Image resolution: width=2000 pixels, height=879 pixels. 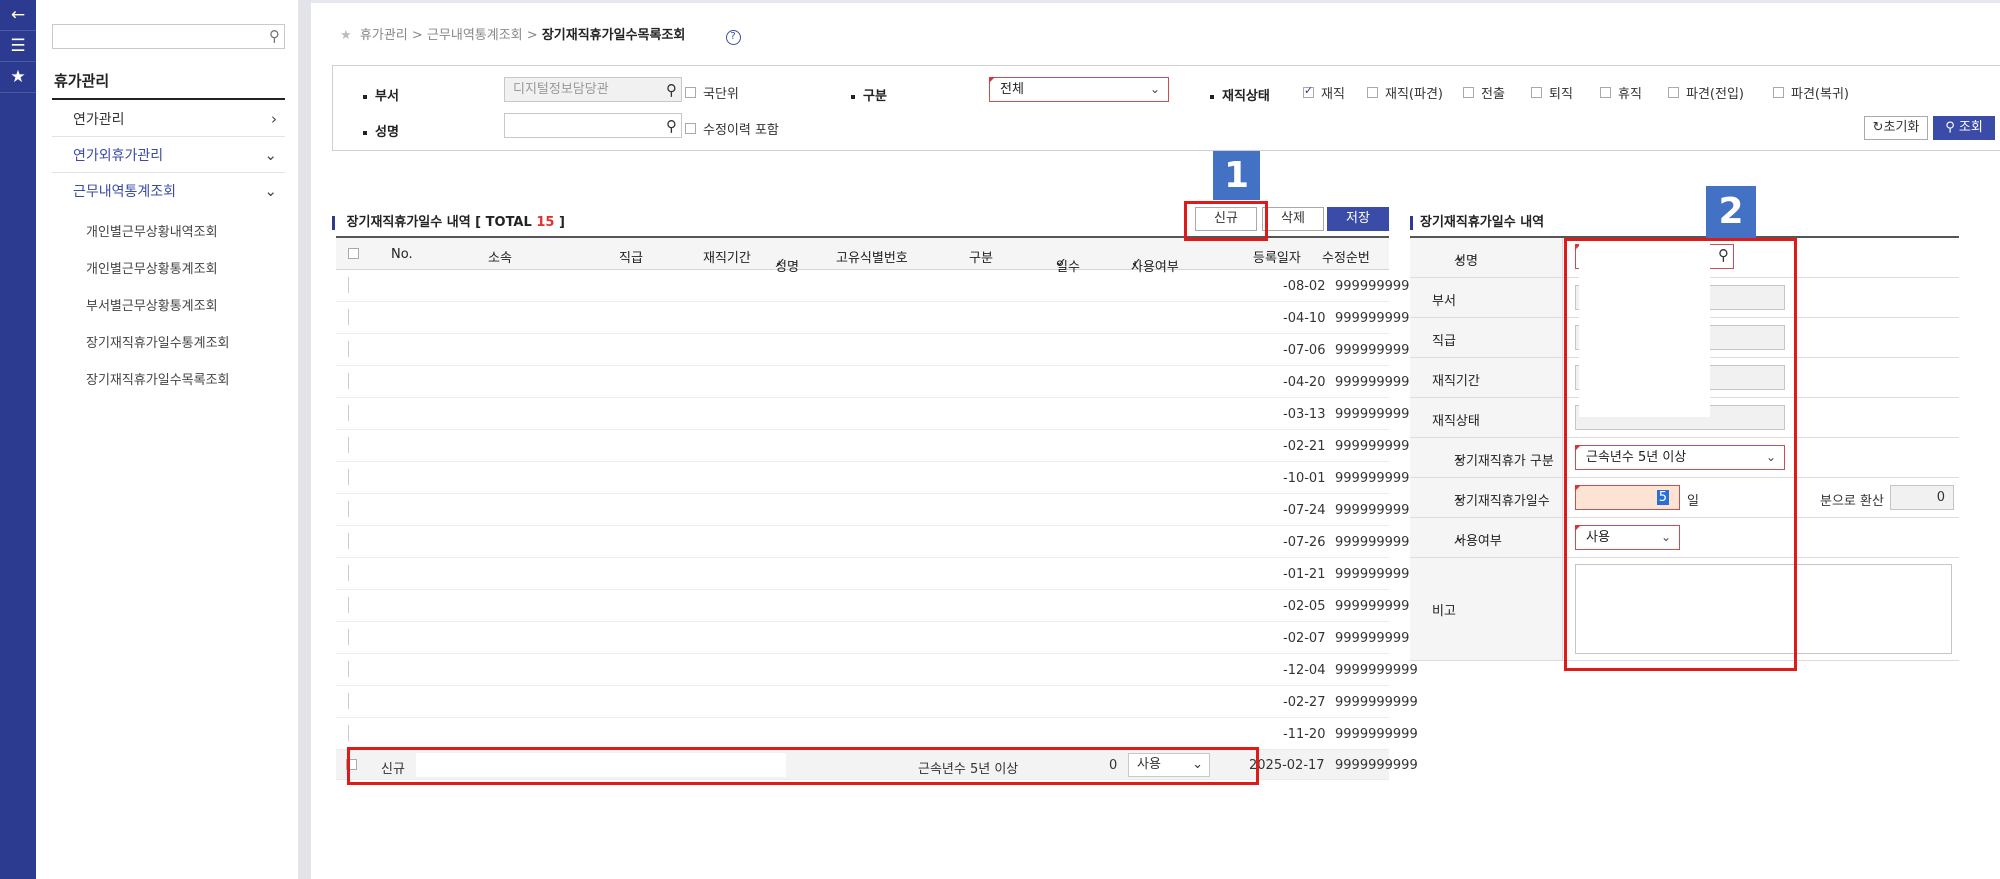 I want to click on status-checkbox: 휴직, so click(x=1621, y=92).